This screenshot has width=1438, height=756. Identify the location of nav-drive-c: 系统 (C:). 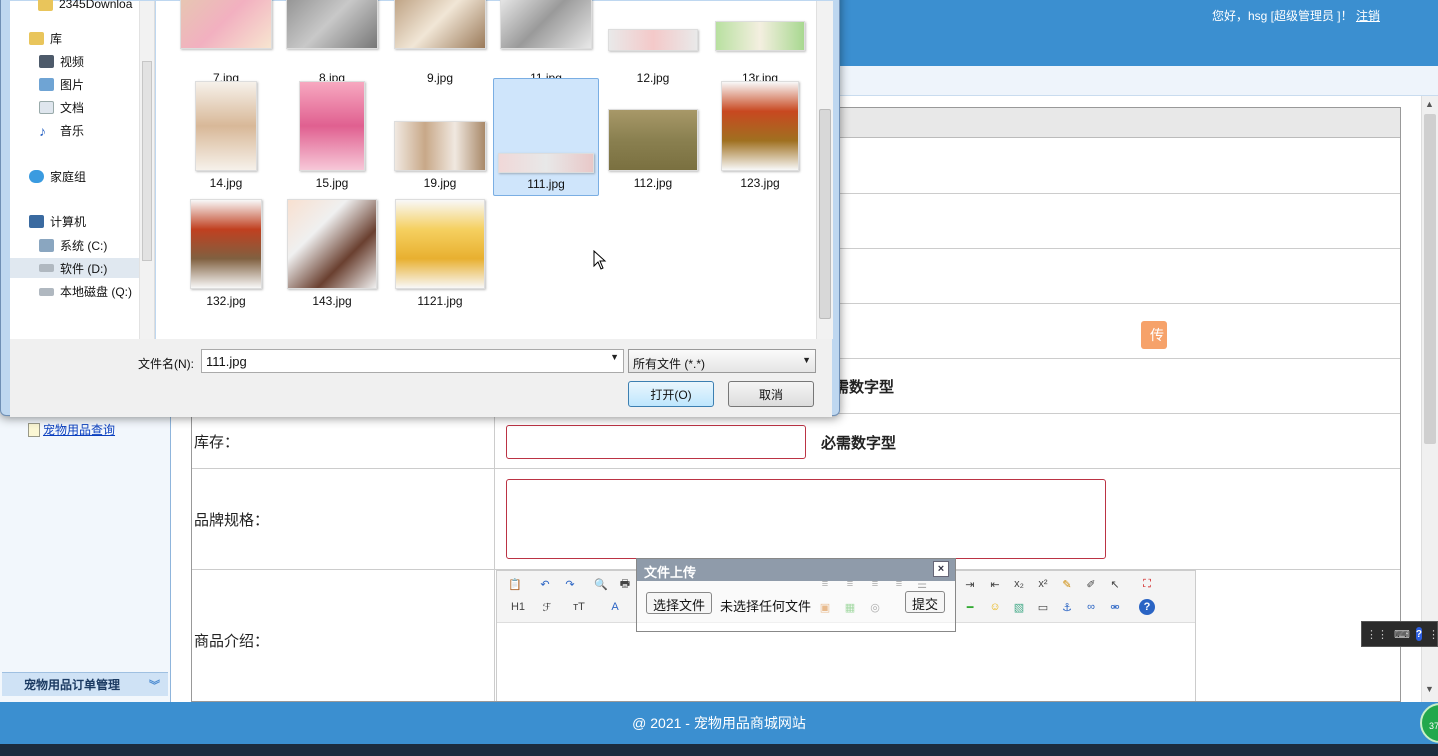
(73, 245).